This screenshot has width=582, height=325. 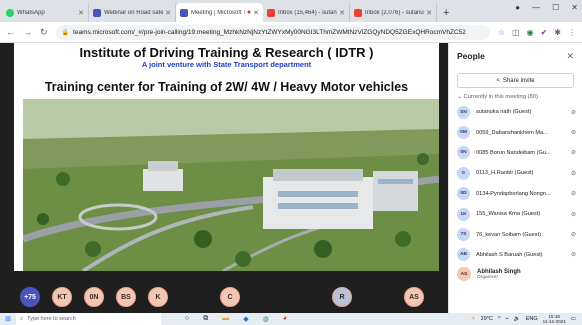 What do you see at coordinates (507, 319) in the screenshot?
I see `network-icon: ⌁` at bounding box center [507, 319].